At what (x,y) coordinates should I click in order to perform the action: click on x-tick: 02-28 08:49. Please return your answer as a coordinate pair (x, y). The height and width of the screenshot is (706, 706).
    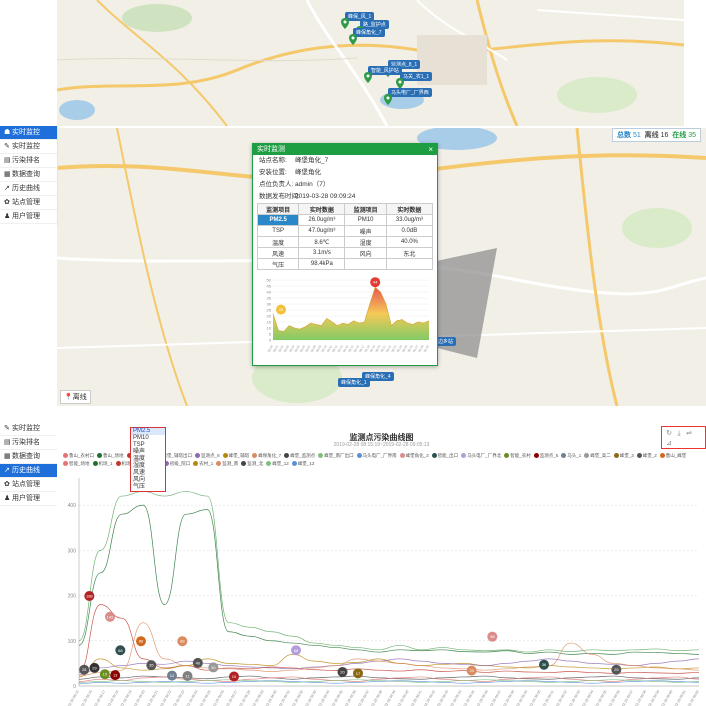
    Looking at the image, I should click on (522, 697).